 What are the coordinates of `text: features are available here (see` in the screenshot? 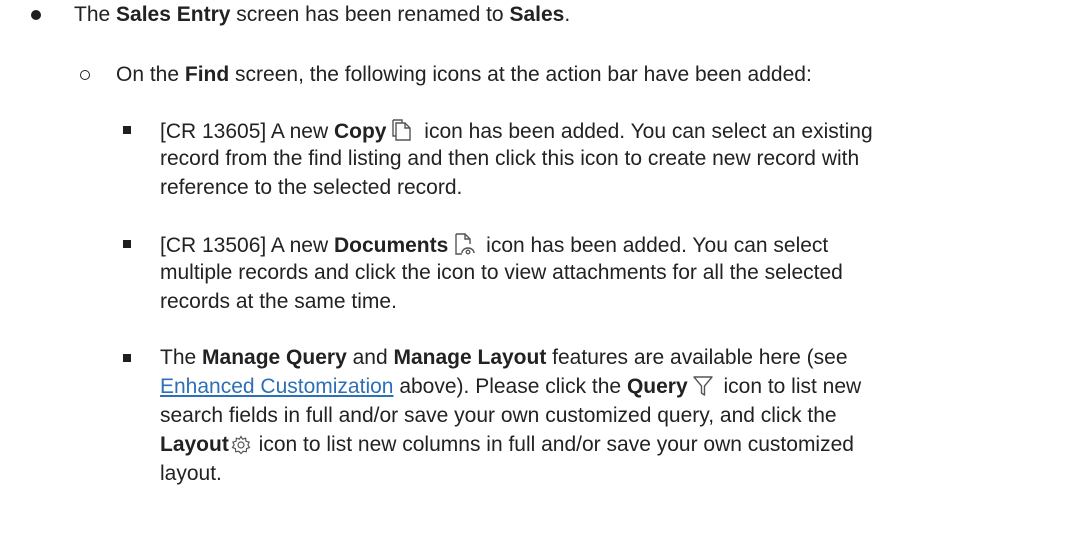 It's located at (697, 357).